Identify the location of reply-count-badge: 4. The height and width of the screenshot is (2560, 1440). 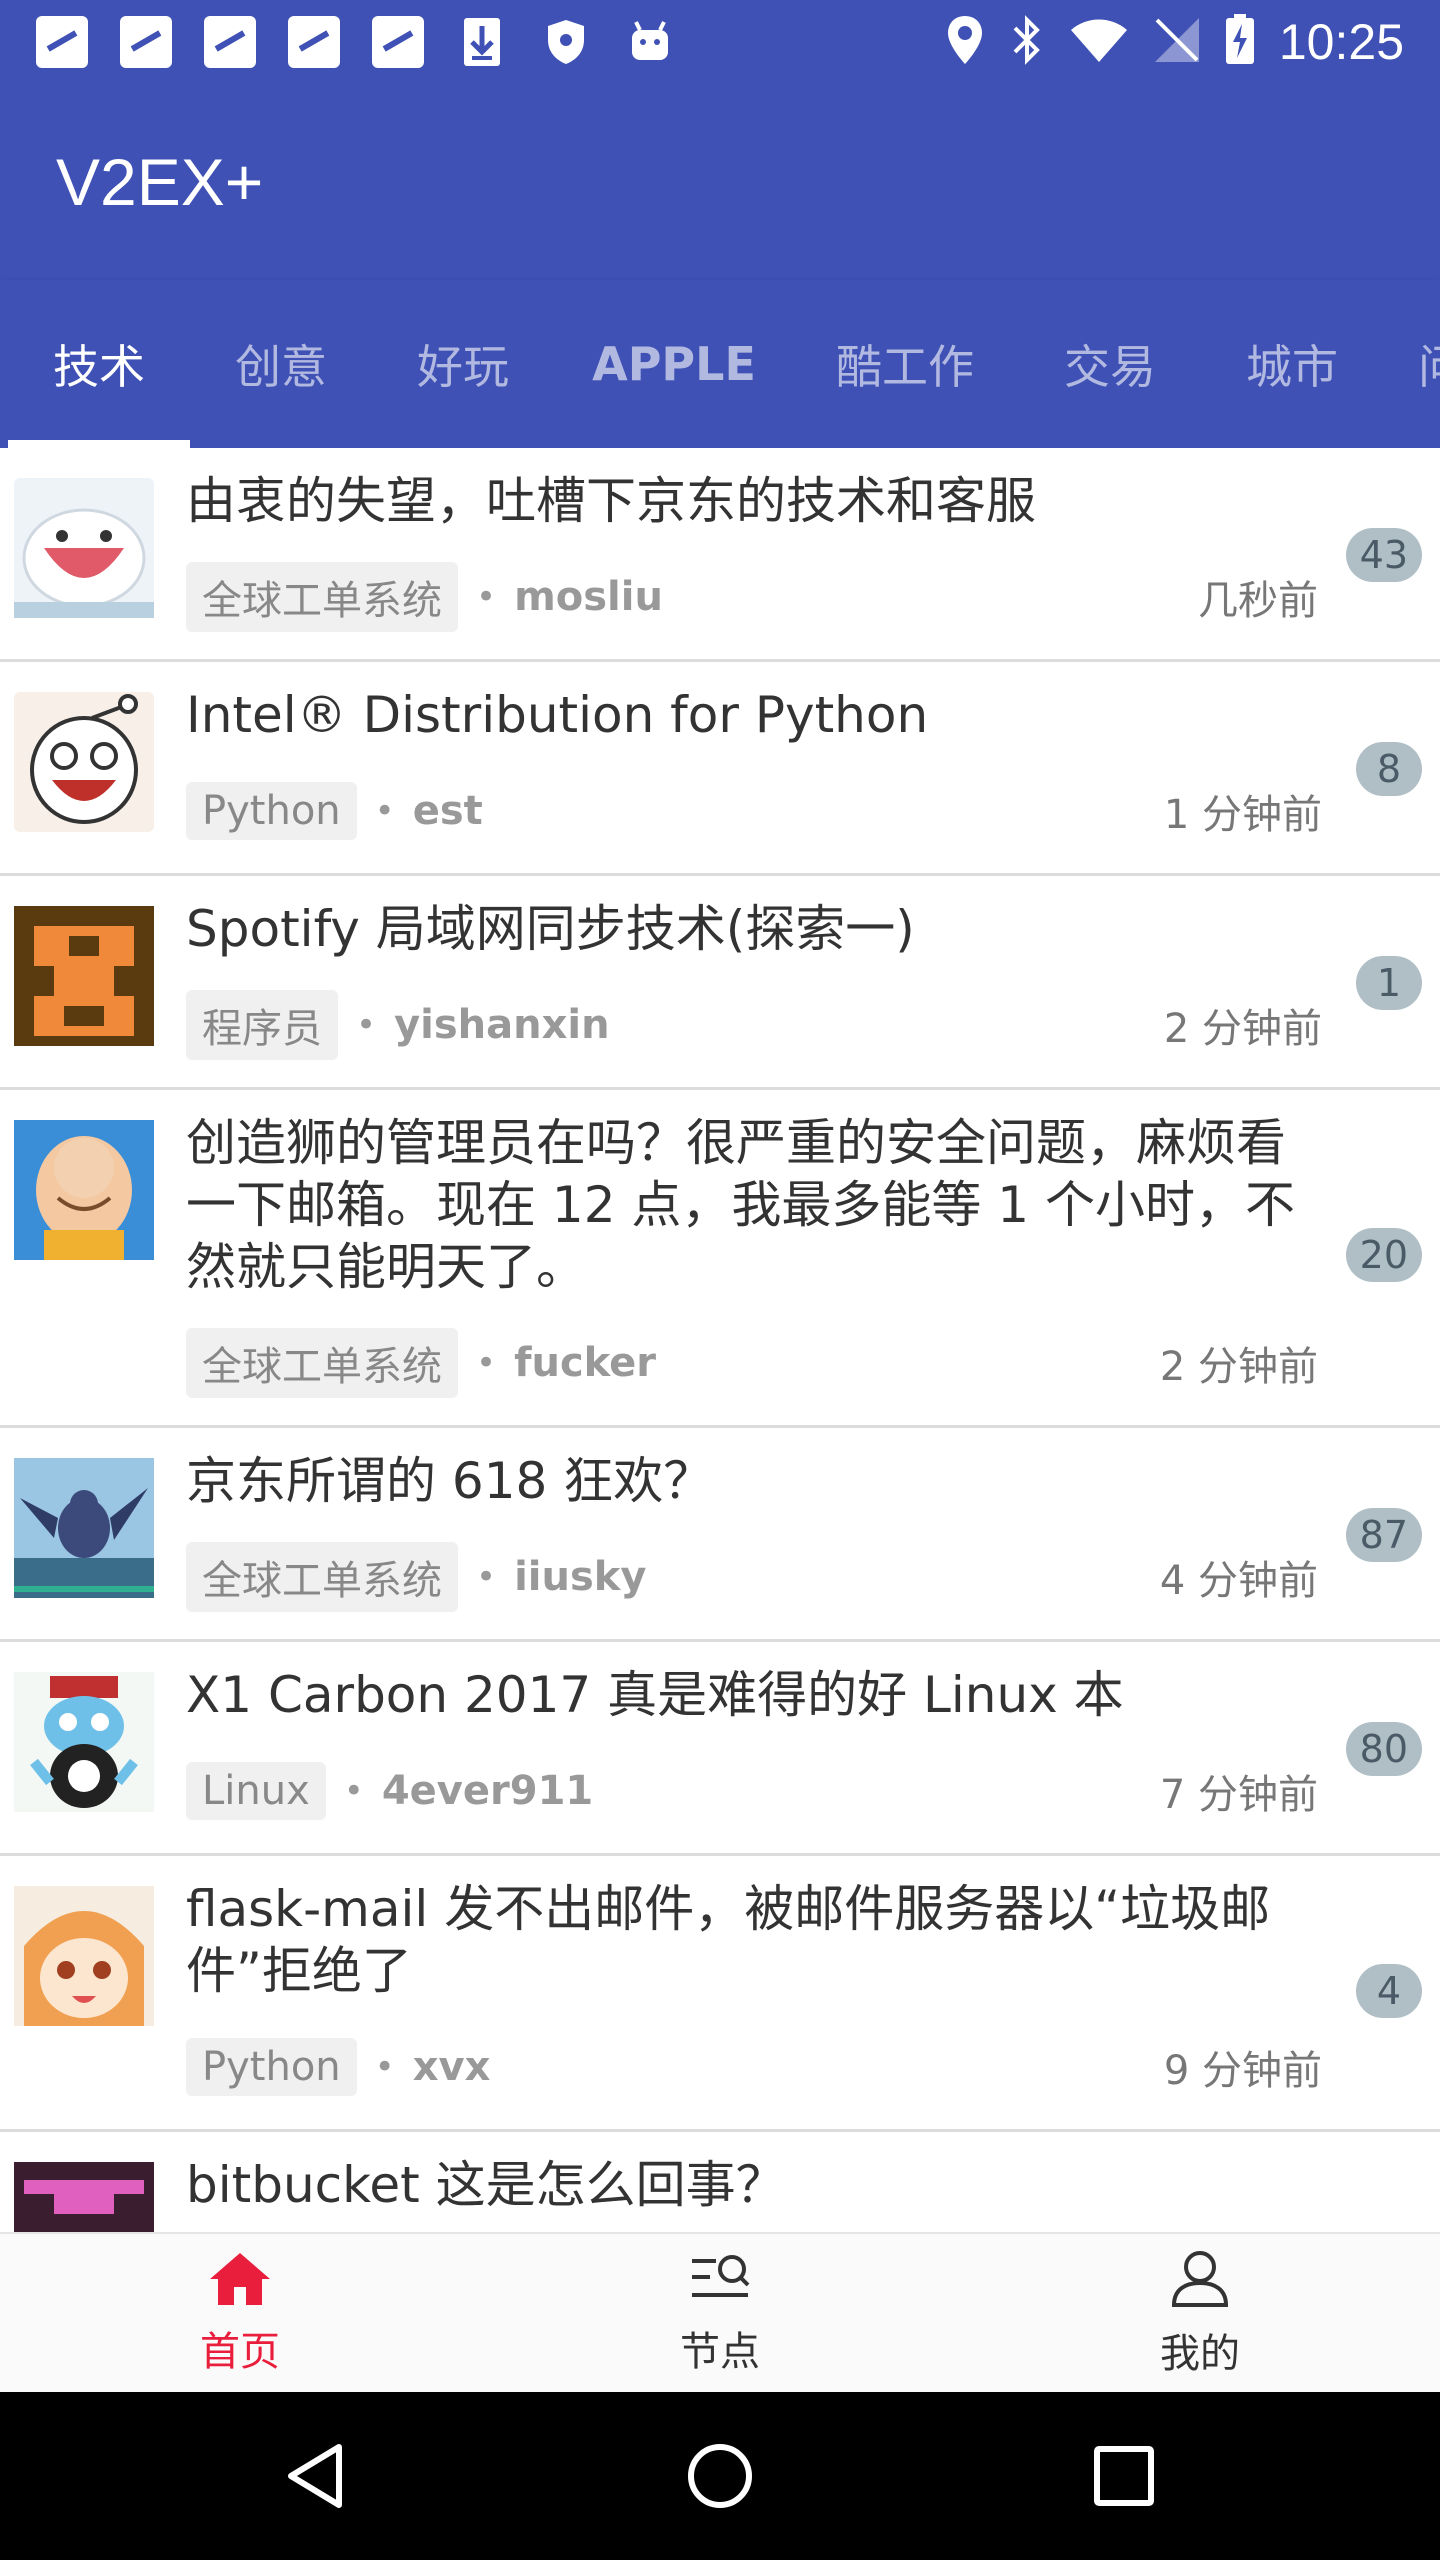
(1389, 1991).